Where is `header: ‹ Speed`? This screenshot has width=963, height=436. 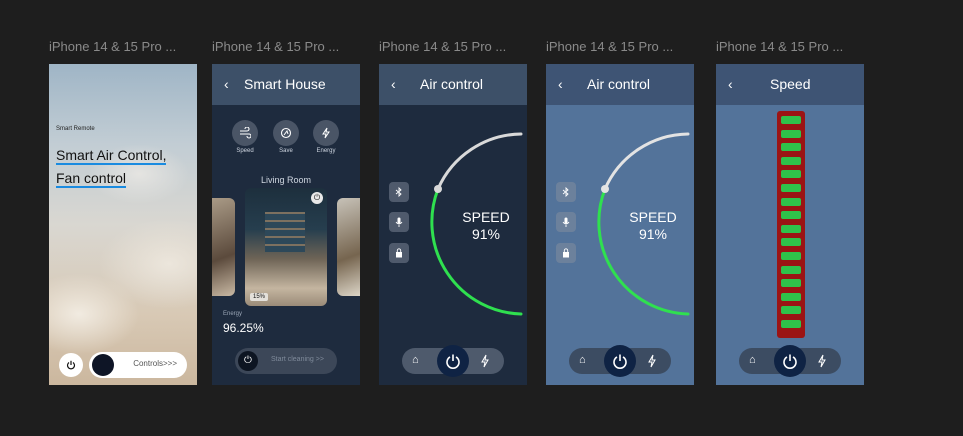 header: ‹ Speed is located at coordinates (790, 84).